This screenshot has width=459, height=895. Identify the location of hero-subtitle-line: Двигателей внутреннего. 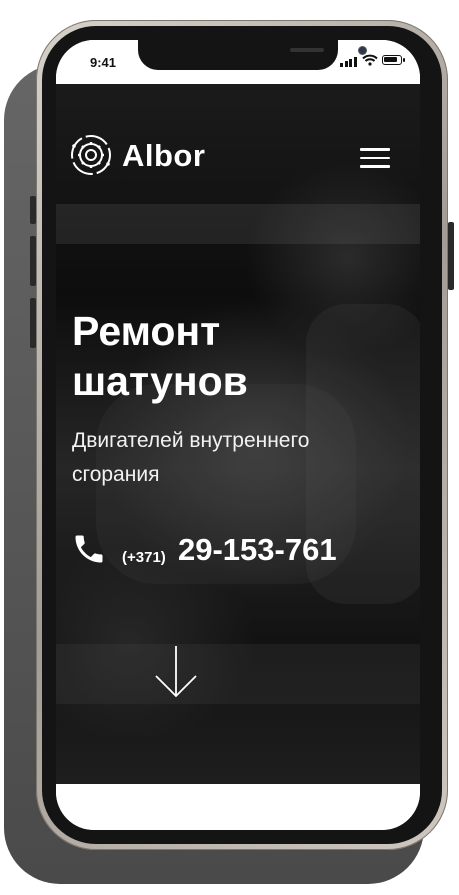
(191, 440).